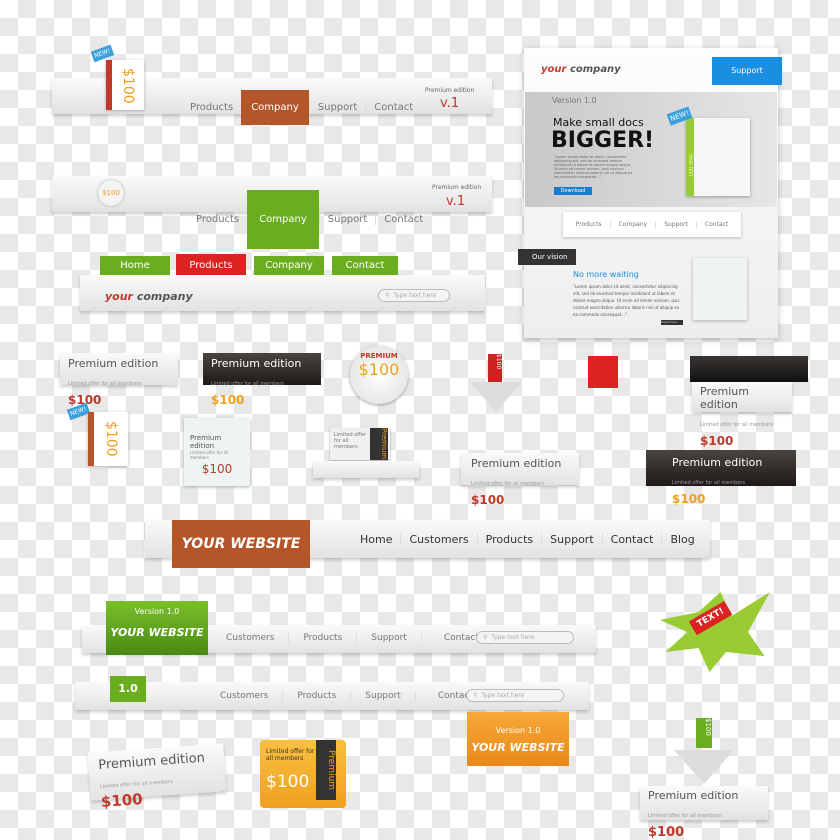 The width and height of the screenshot is (840, 840). What do you see at coordinates (518, 739) in the screenshot?
I see `website-title-orange: Version 1.0 YOUR WEBSITE` at bounding box center [518, 739].